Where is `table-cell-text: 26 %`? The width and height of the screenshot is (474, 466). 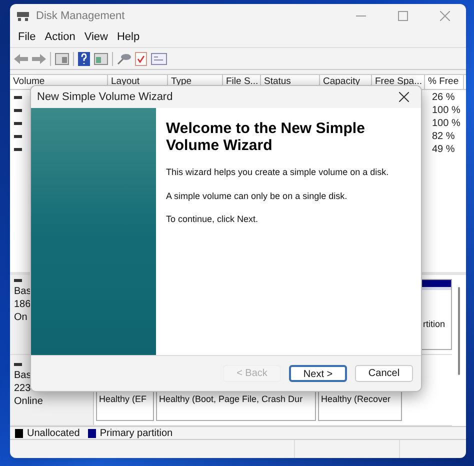
table-cell-text: 26 % is located at coordinates (444, 98).